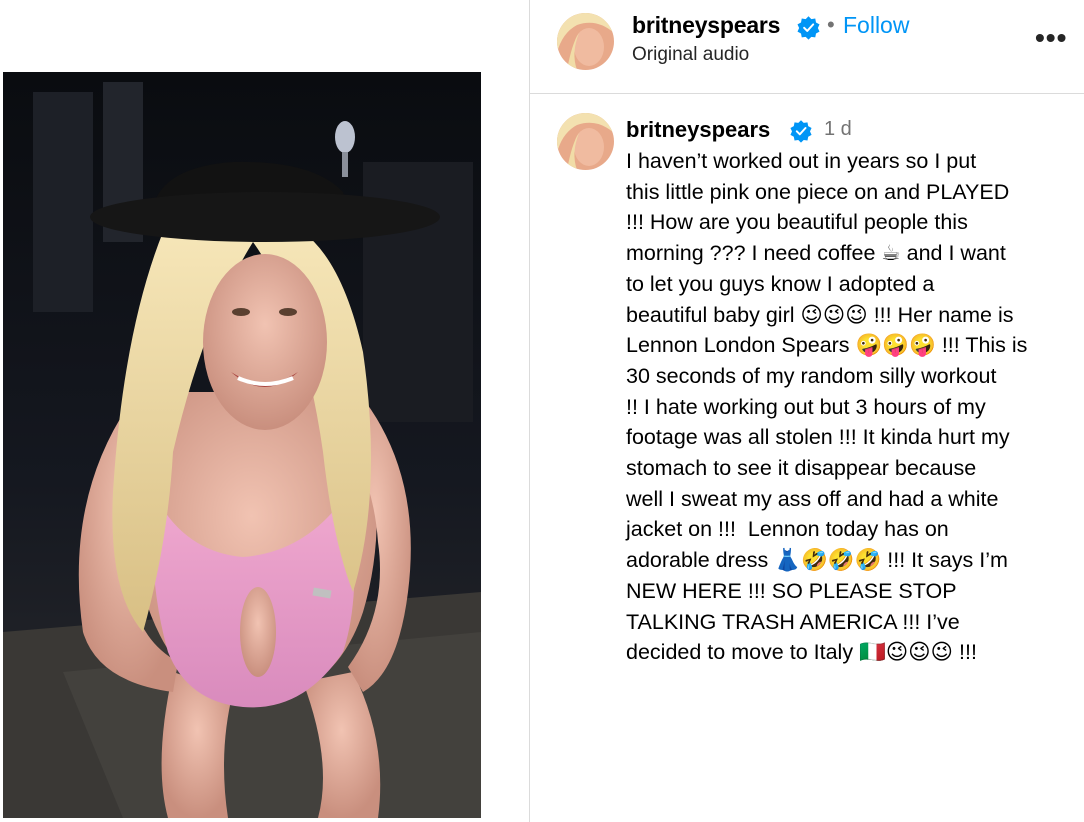  What do you see at coordinates (1051, 38) in the screenshot?
I see `more-options-icon: •••` at bounding box center [1051, 38].